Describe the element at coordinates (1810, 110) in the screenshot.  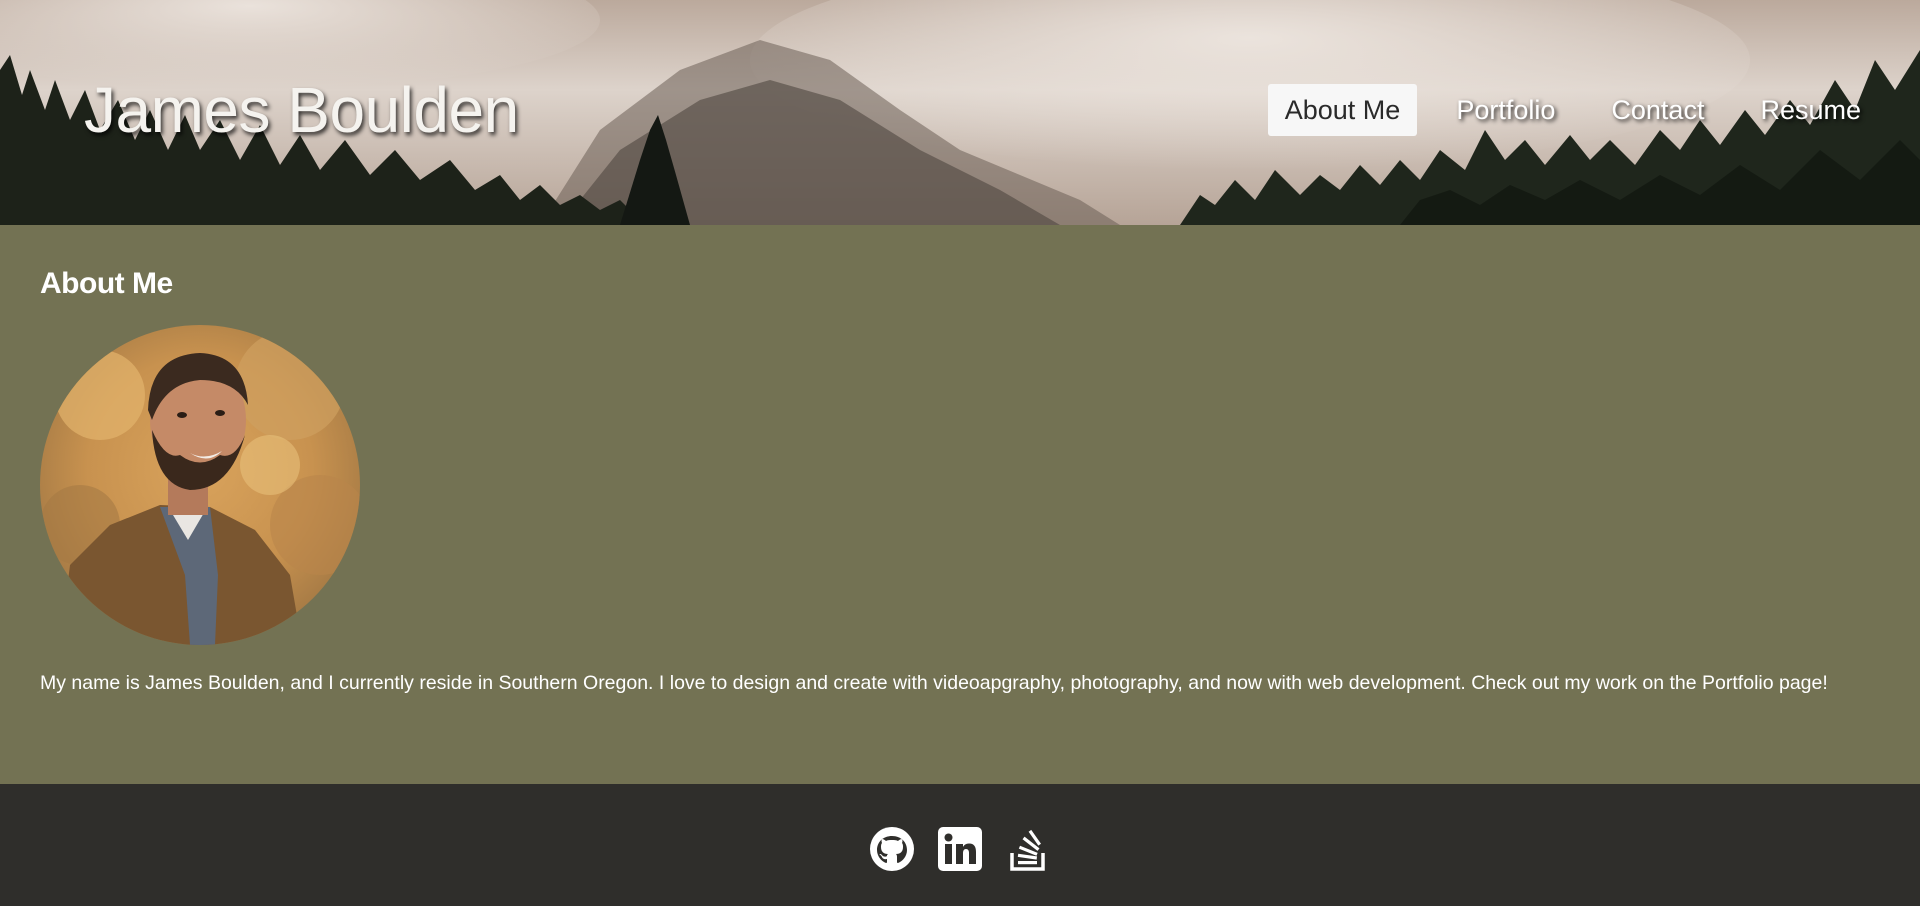
I see `nav-resume: Resume` at that location.